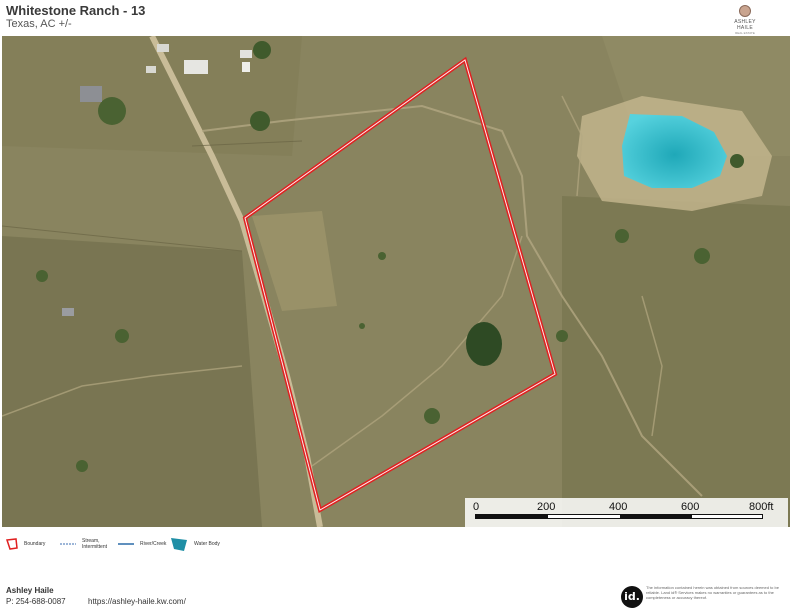 This screenshot has height=612, width=792. I want to click on brand-logo: ASHLEY HAILE REAL ESTATE, so click(745, 20).